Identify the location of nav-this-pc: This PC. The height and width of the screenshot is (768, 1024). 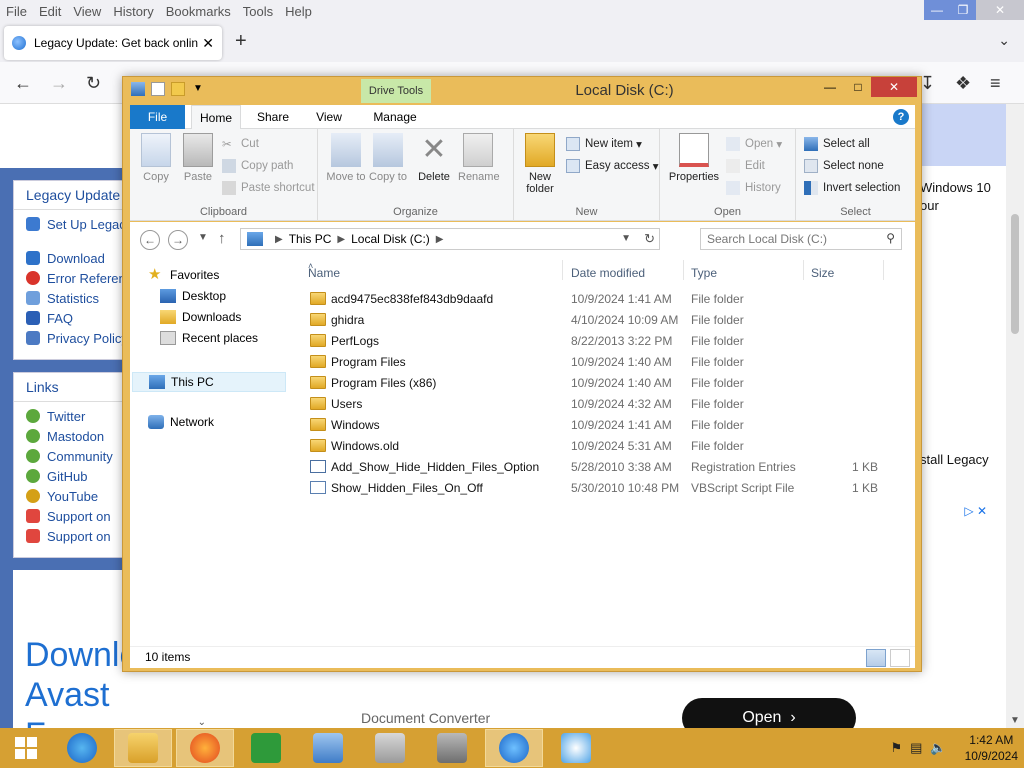
(209, 382).